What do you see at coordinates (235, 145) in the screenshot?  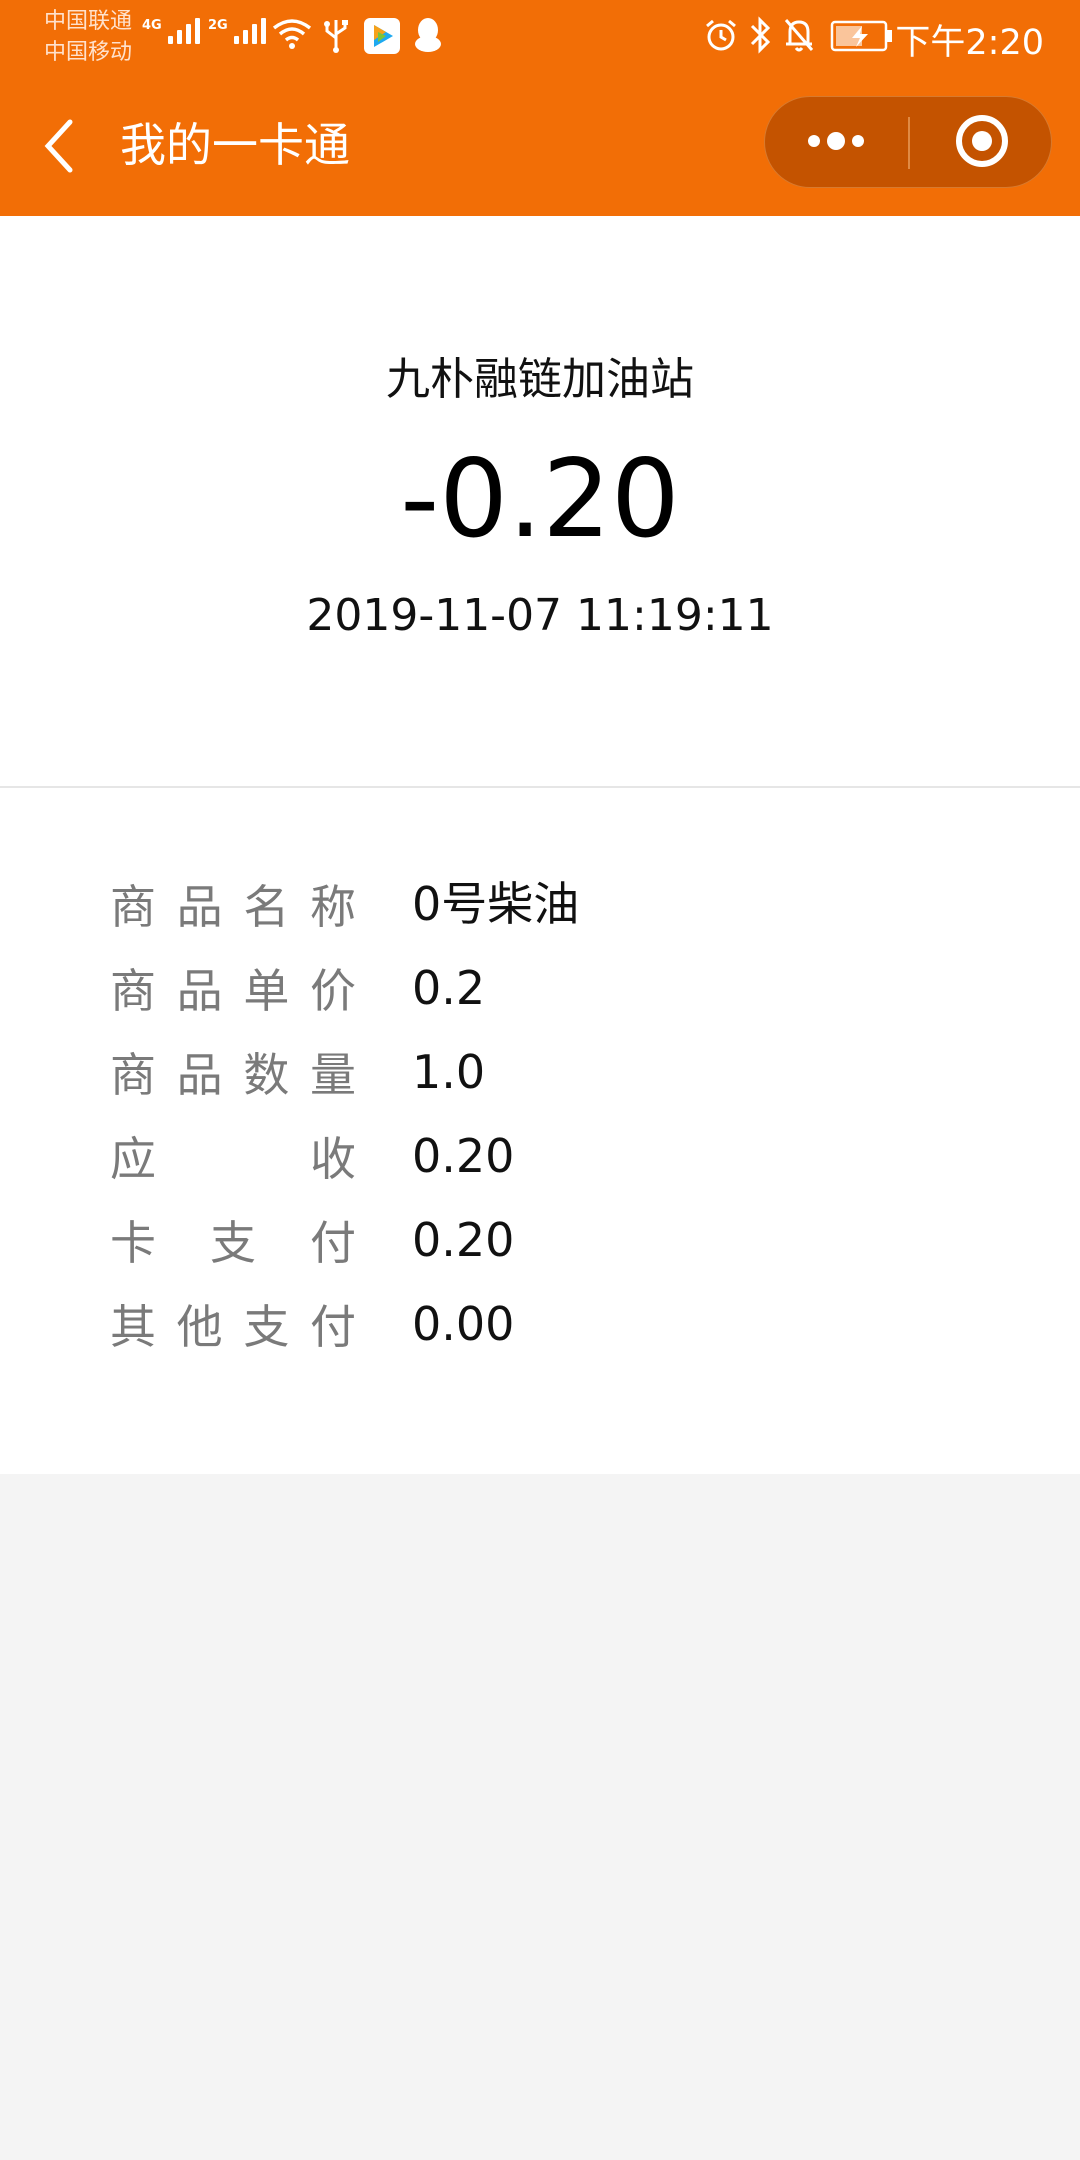 I see `page-title: 我的一卡通` at bounding box center [235, 145].